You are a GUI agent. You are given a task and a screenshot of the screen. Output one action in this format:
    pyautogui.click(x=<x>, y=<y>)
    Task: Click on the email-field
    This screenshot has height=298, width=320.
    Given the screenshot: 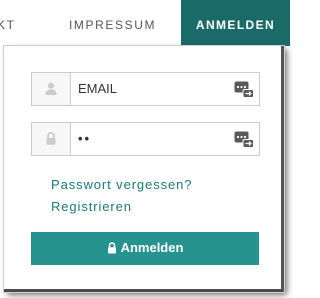 What is the action you would take?
    pyautogui.click(x=145, y=89)
    